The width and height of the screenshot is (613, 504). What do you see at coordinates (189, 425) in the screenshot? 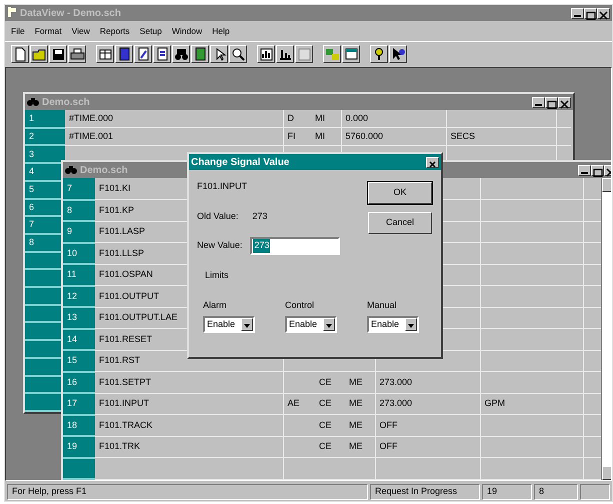
I see `table-cell: F101.TRACK` at bounding box center [189, 425].